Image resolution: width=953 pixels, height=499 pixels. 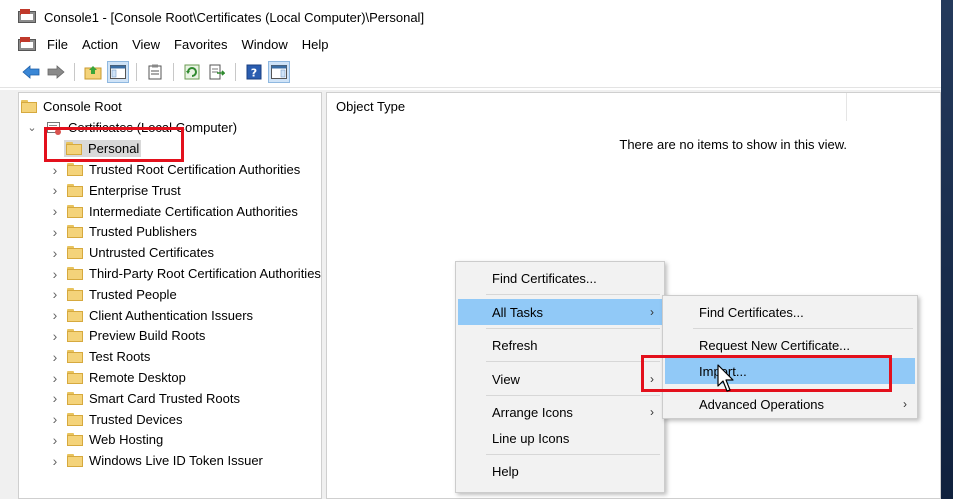 I want to click on properties-icon, so click(x=155, y=72).